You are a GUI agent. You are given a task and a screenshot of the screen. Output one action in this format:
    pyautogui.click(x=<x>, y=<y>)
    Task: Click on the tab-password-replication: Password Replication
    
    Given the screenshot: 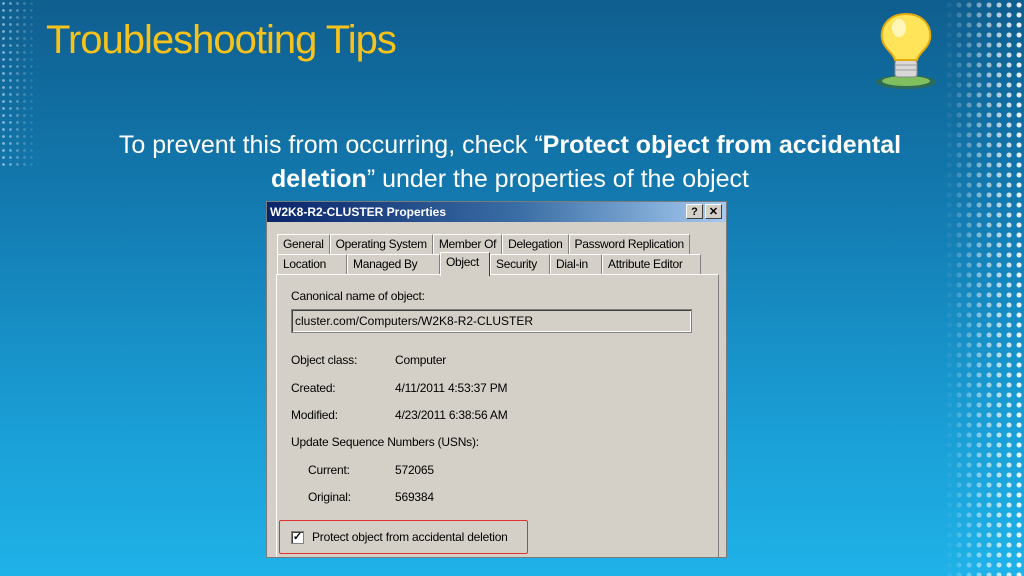 What is the action you would take?
    pyautogui.click(x=629, y=244)
    